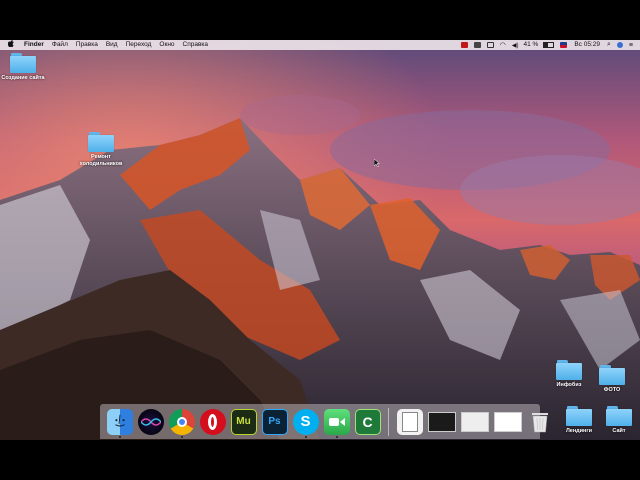 The height and width of the screenshot is (480, 640). What do you see at coordinates (196, 45) in the screenshot?
I see `menu-help: Справка` at bounding box center [196, 45].